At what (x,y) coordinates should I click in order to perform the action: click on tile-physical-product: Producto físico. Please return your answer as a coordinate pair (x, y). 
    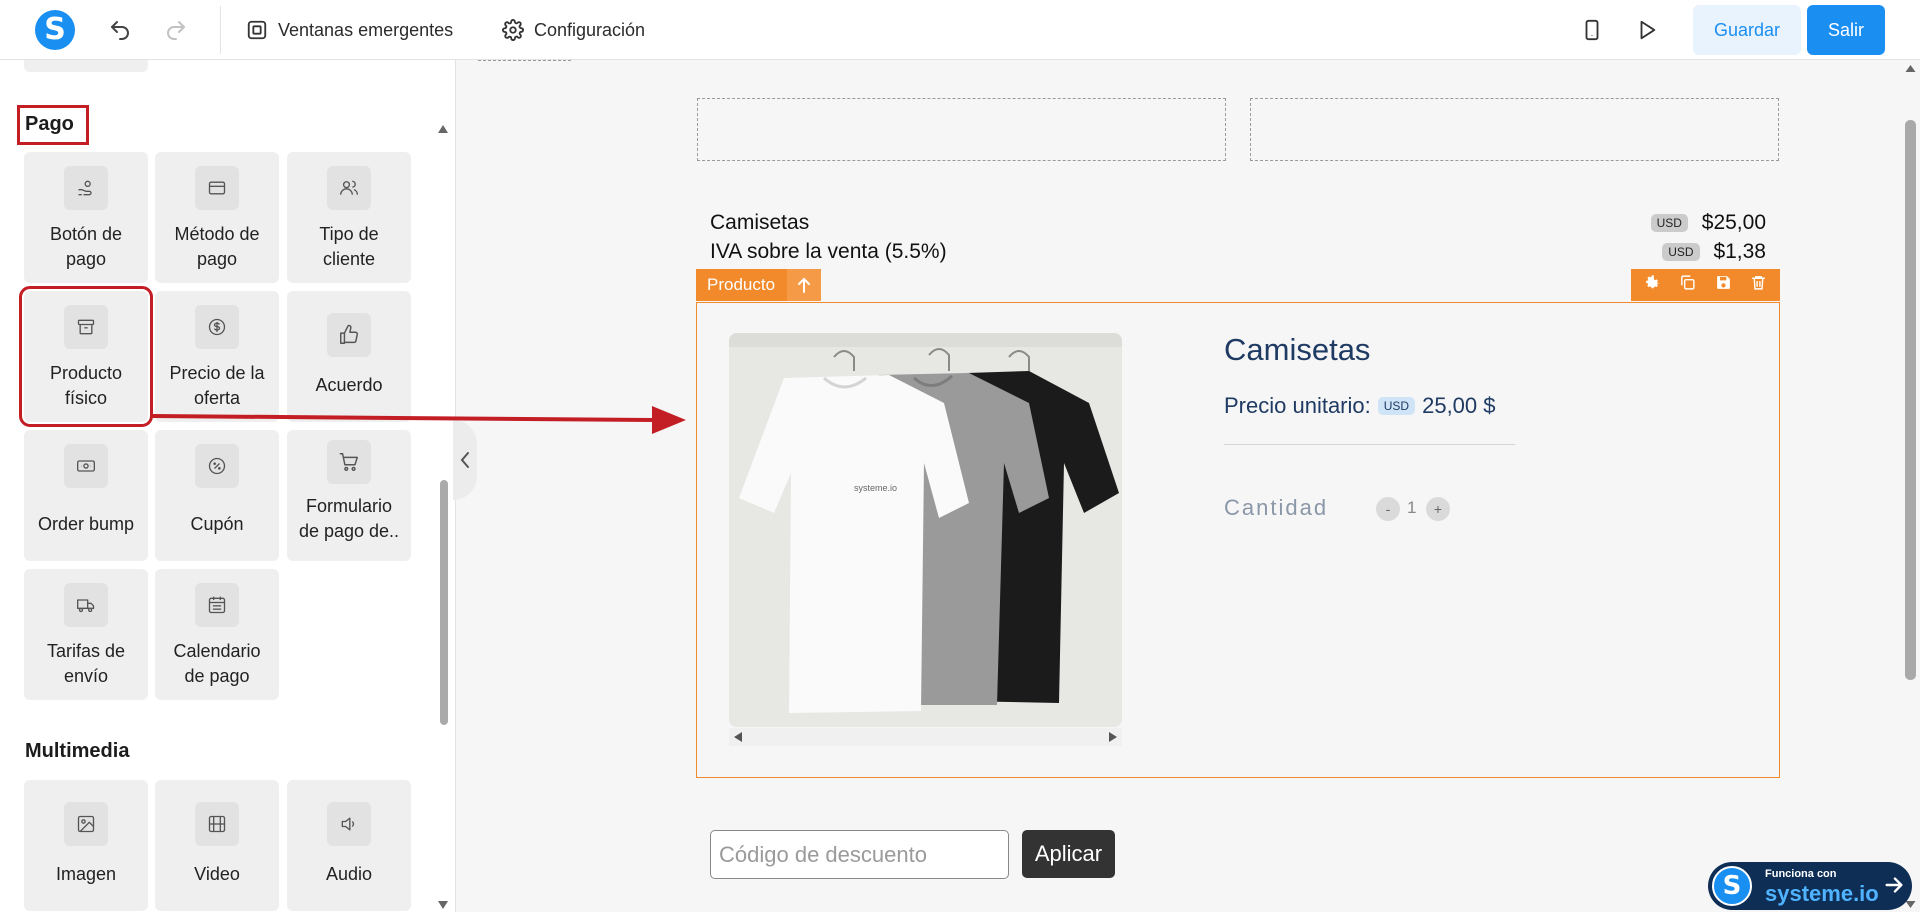
    Looking at the image, I should click on (86, 356).